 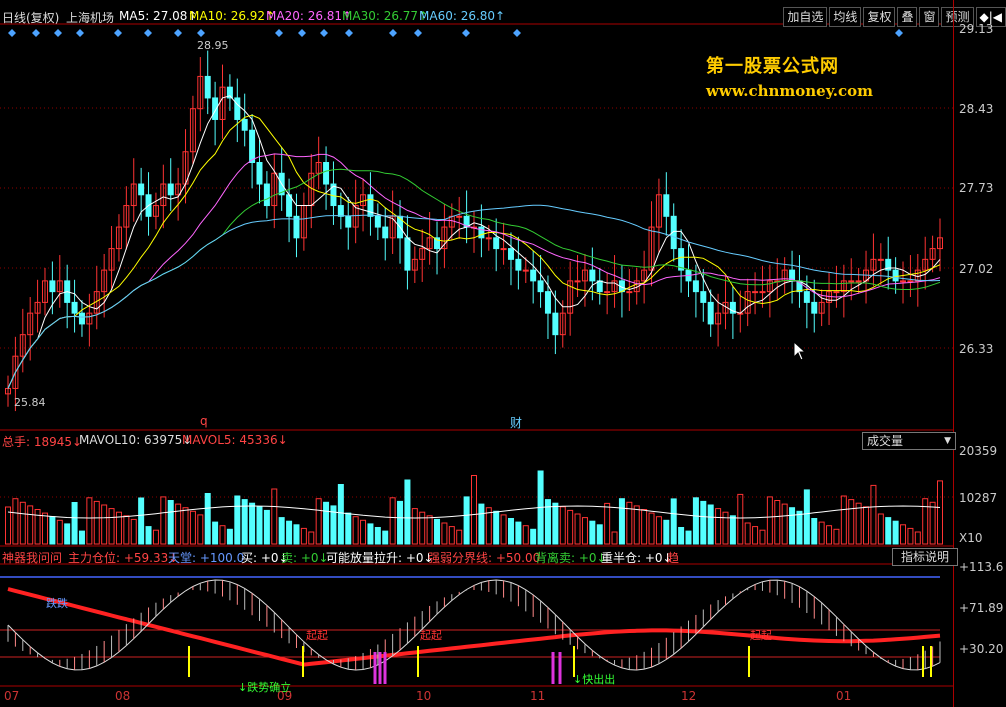 What do you see at coordinates (285, 696) in the screenshot?
I see `month-tick: 09` at bounding box center [285, 696].